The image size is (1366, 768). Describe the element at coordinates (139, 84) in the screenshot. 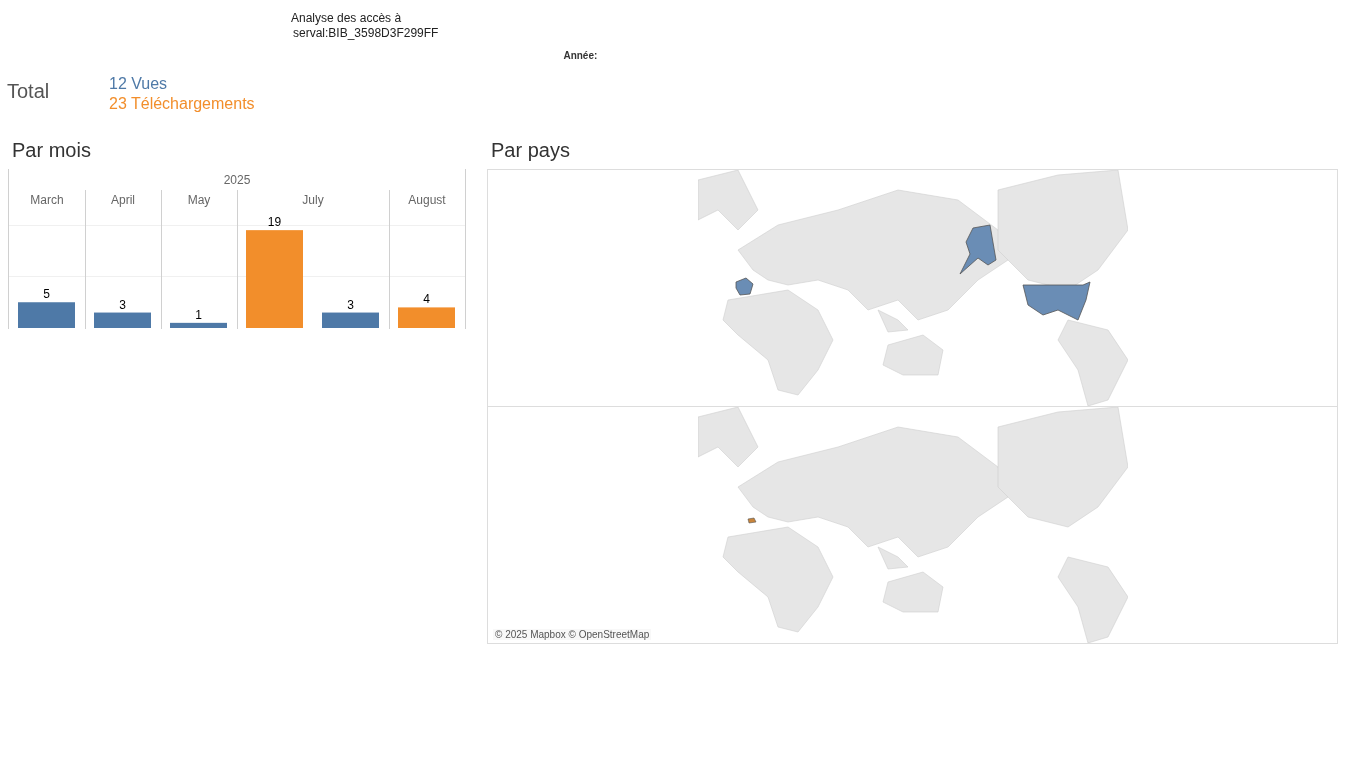

I see `views-total: 12 Vues` at that location.